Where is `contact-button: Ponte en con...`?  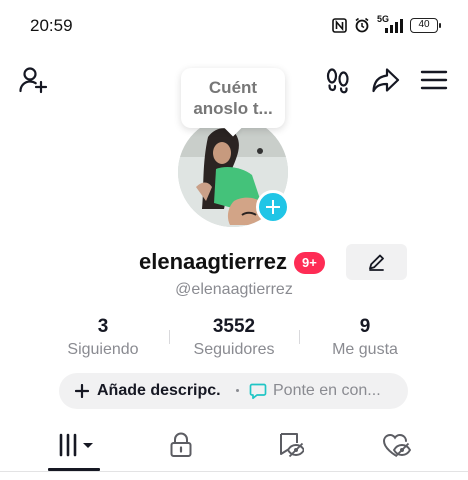
contact-button: Ponte en con... is located at coordinates (315, 391).